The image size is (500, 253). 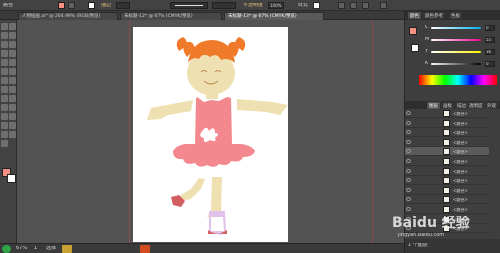 What do you see at coordinates (91, 5) in the screenshot?
I see `stroke-swatch` at bounding box center [91, 5].